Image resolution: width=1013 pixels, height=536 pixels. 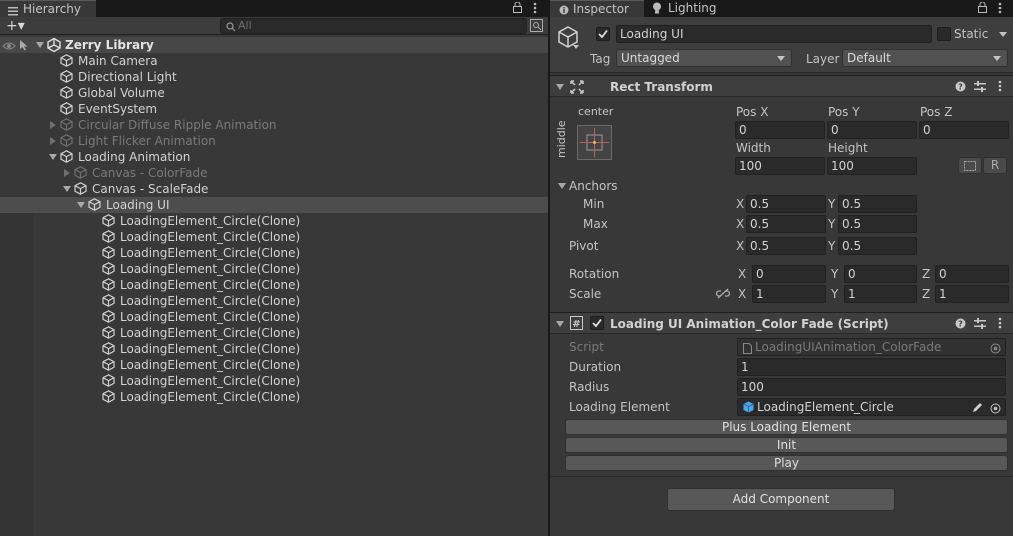 What do you see at coordinates (1003, 34) in the screenshot?
I see `static-dropdown-icon` at bounding box center [1003, 34].